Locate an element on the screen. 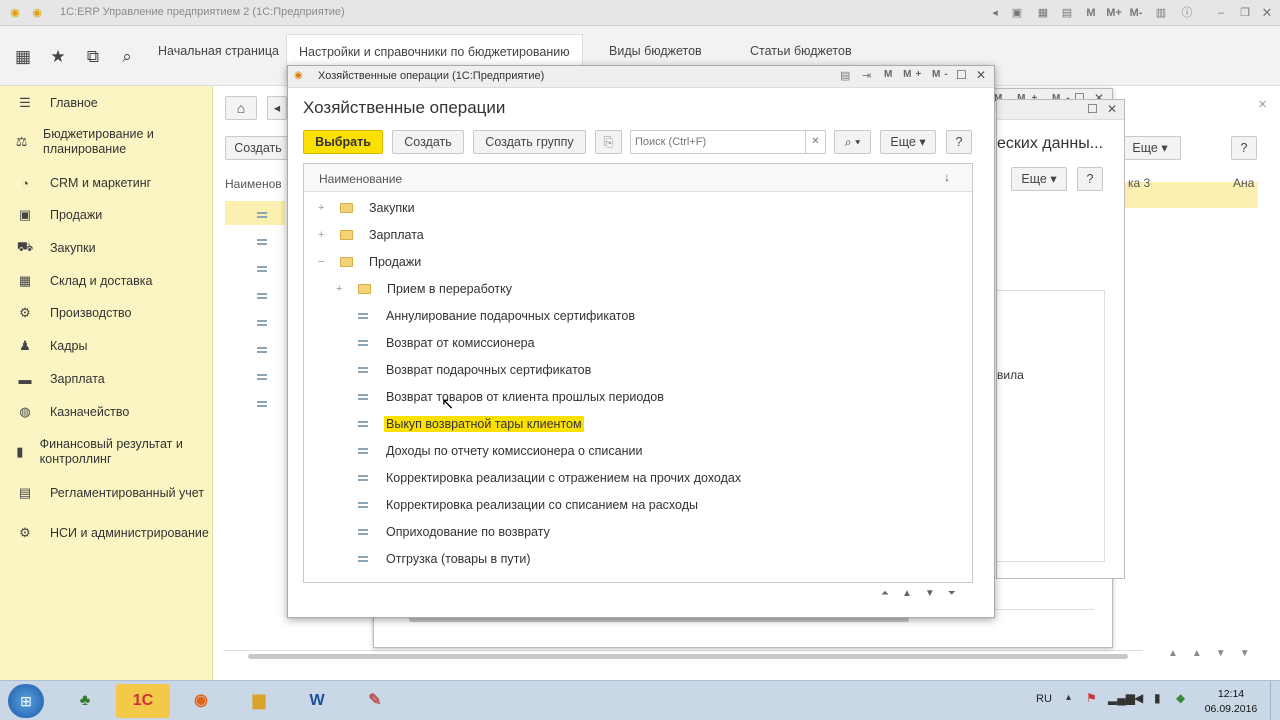  nav-back-icon: ◂ is located at coordinates (995, 13).